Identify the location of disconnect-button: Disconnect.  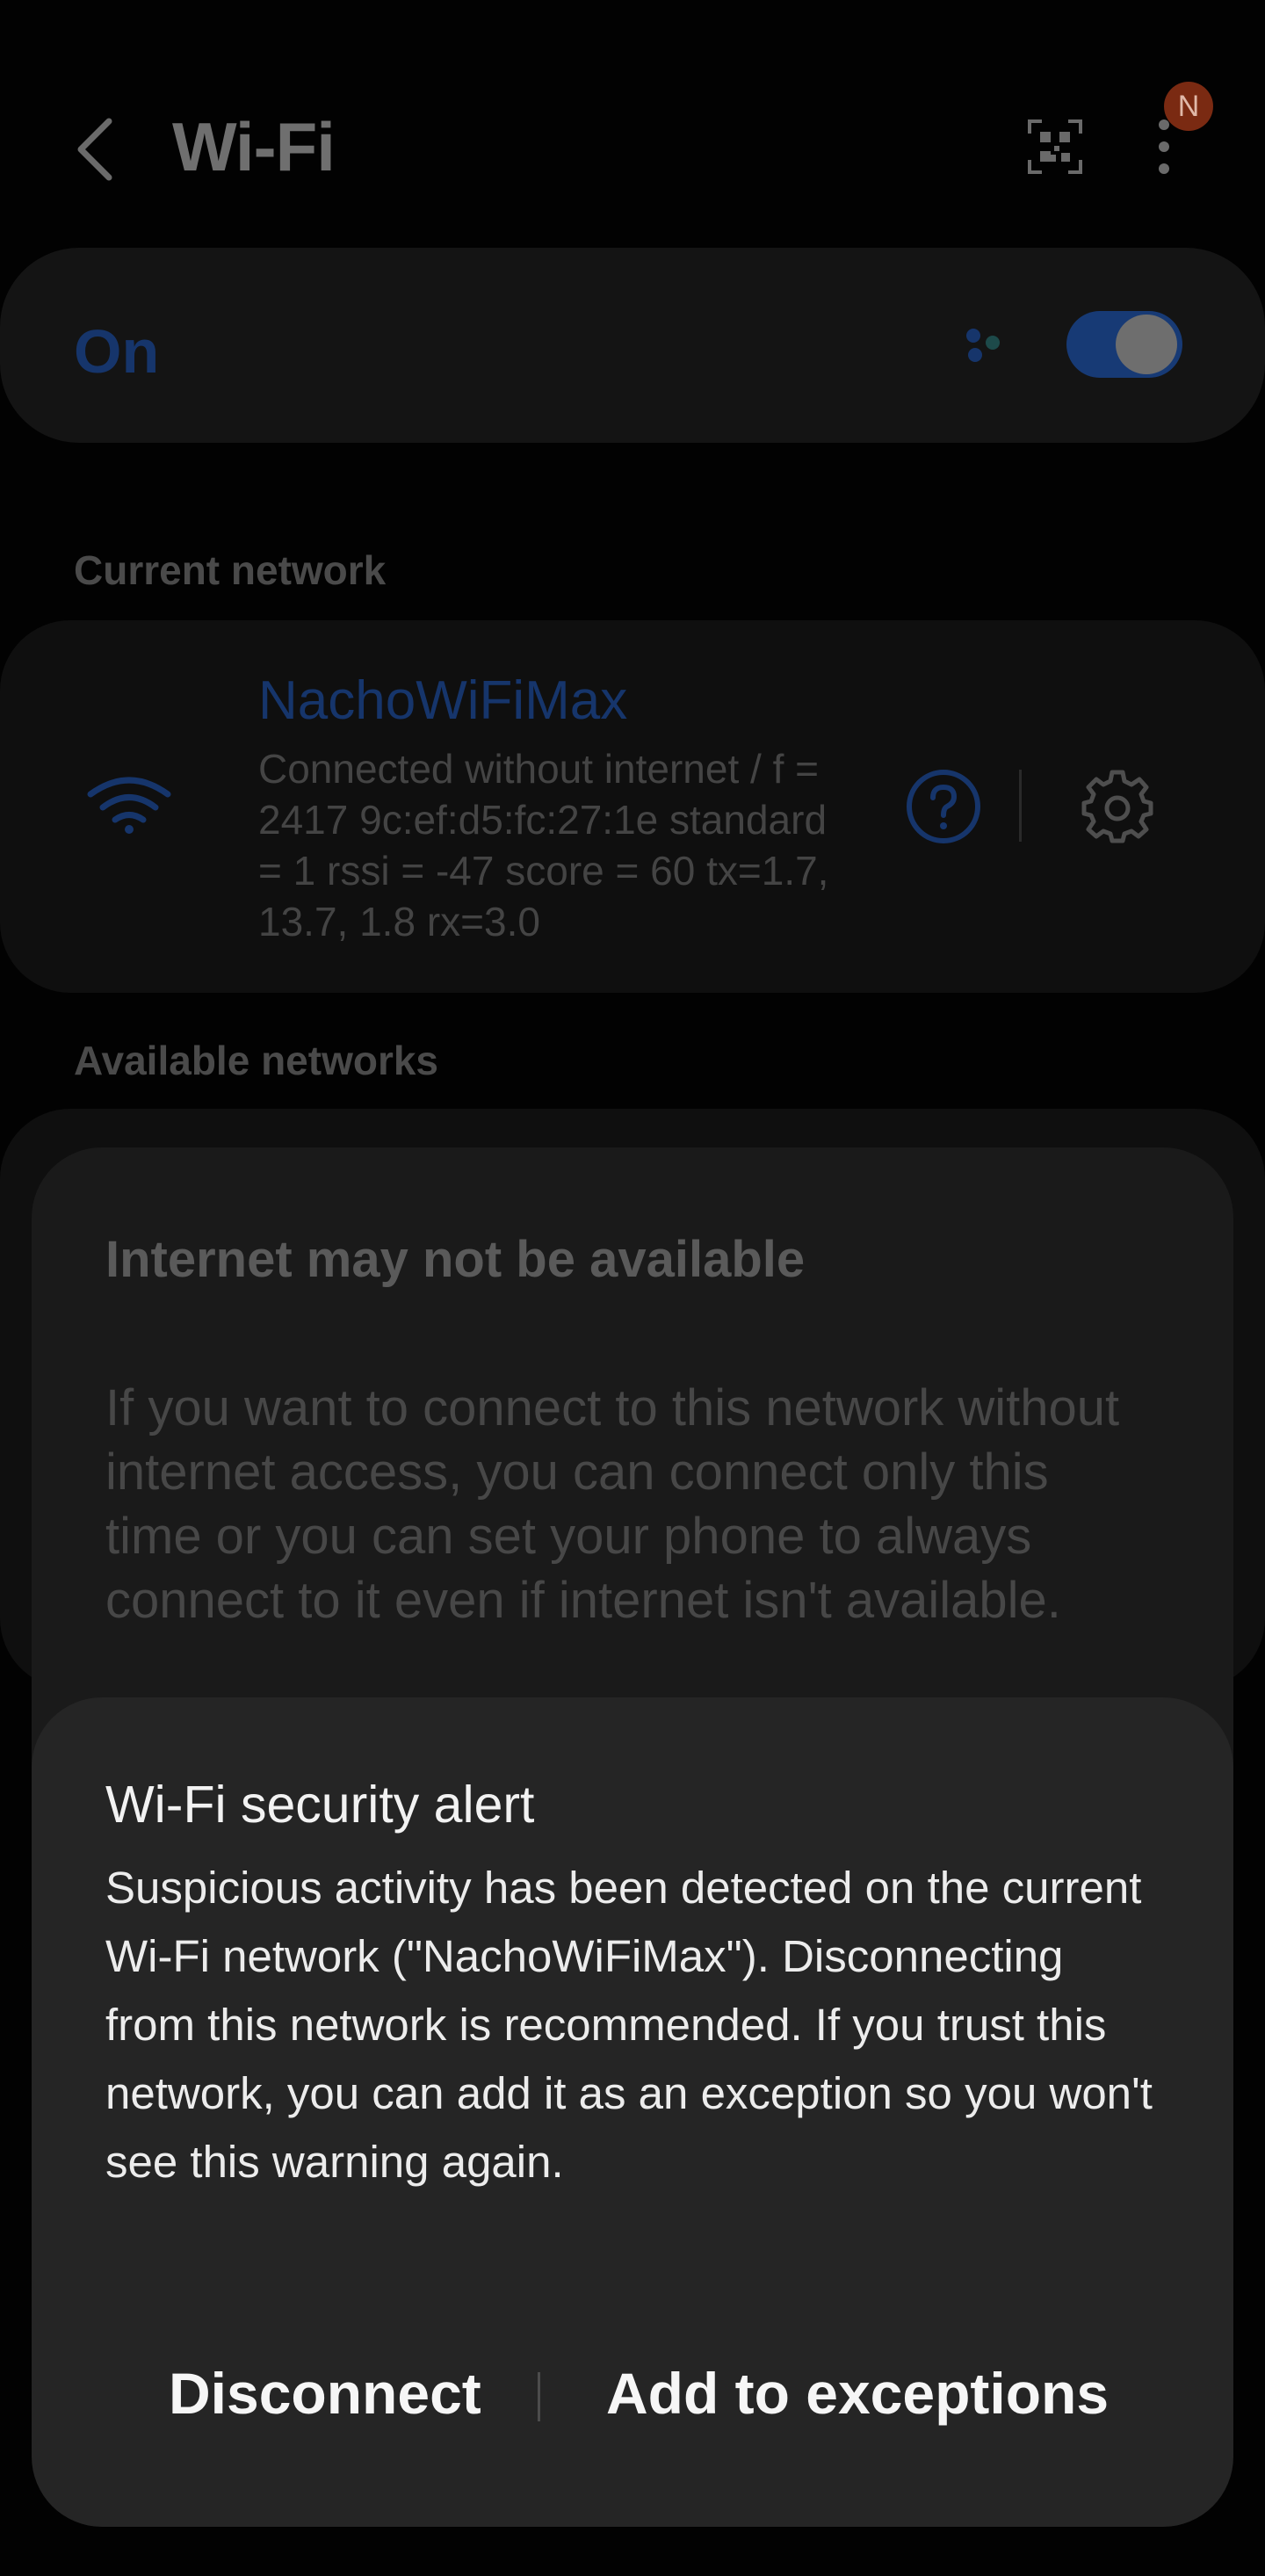
(325, 2393).